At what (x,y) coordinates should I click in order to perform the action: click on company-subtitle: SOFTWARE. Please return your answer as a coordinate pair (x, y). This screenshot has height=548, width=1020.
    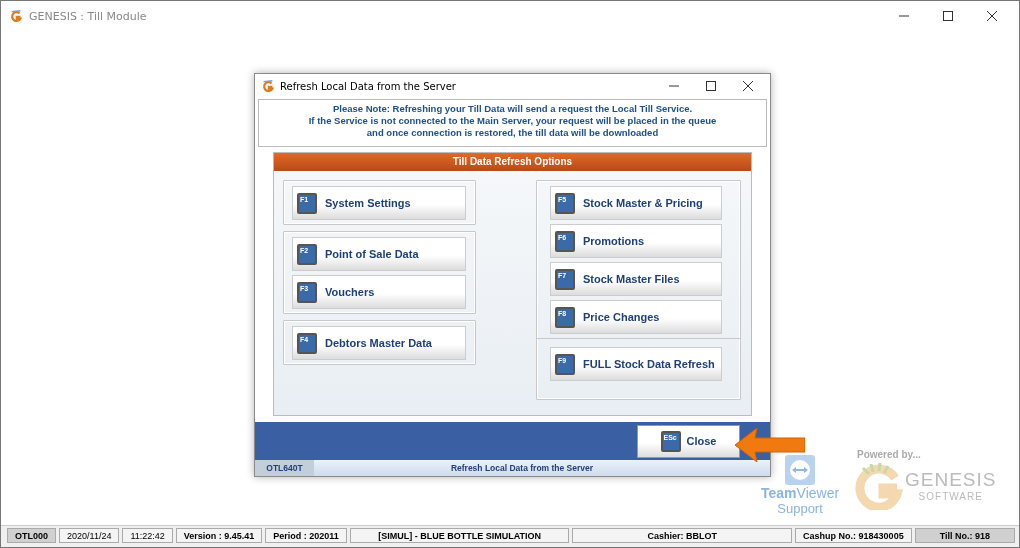
    Looking at the image, I should click on (950, 496).